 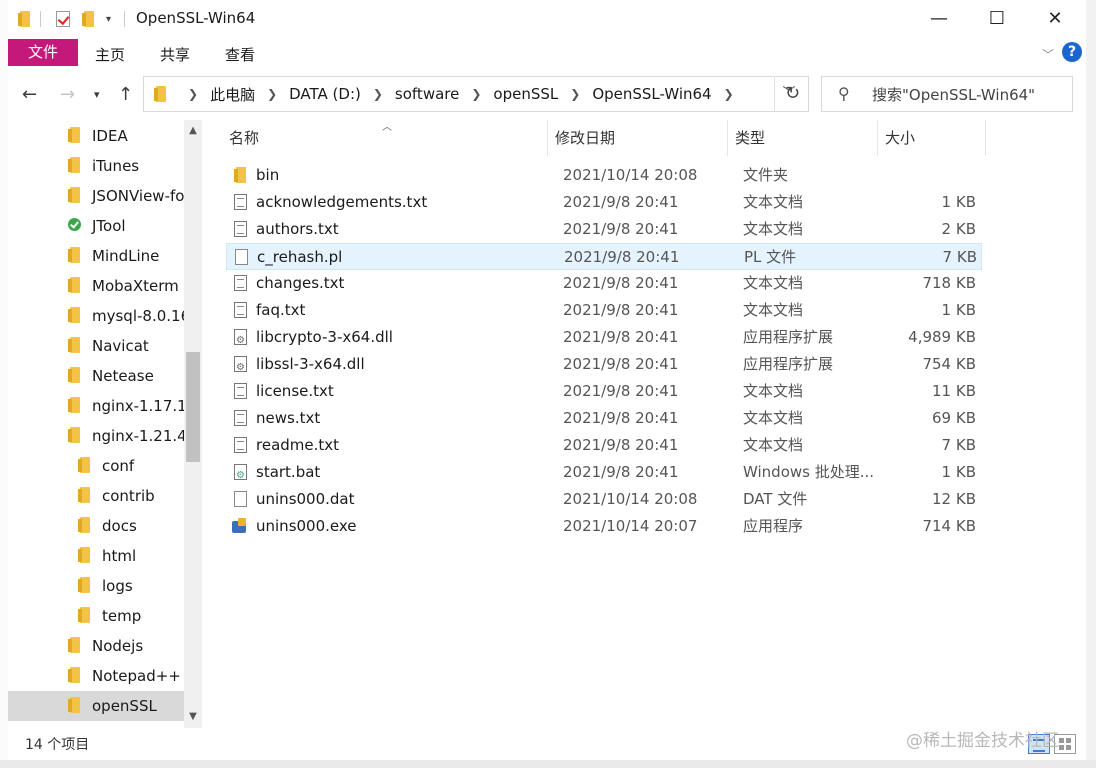 I want to click on file-row: bin 2021/10/14 20:08 文件夹, so click(x=604, y=175).